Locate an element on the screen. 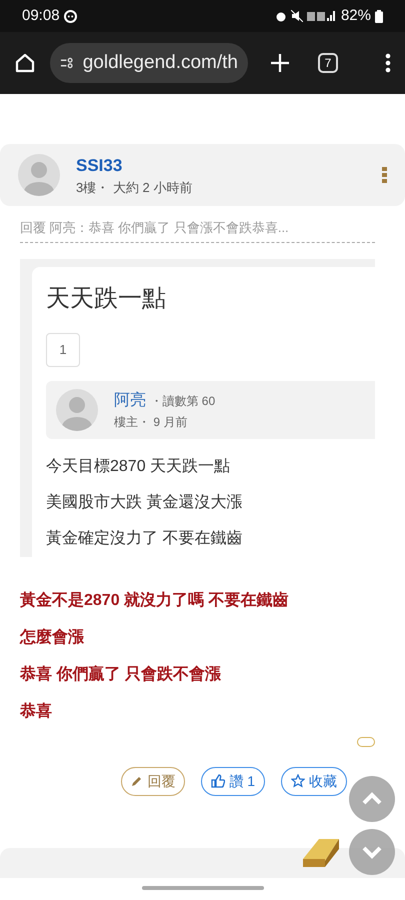  post-meta: 3樓・ 大約 2 小時前 is located at coordinates (135, 188).